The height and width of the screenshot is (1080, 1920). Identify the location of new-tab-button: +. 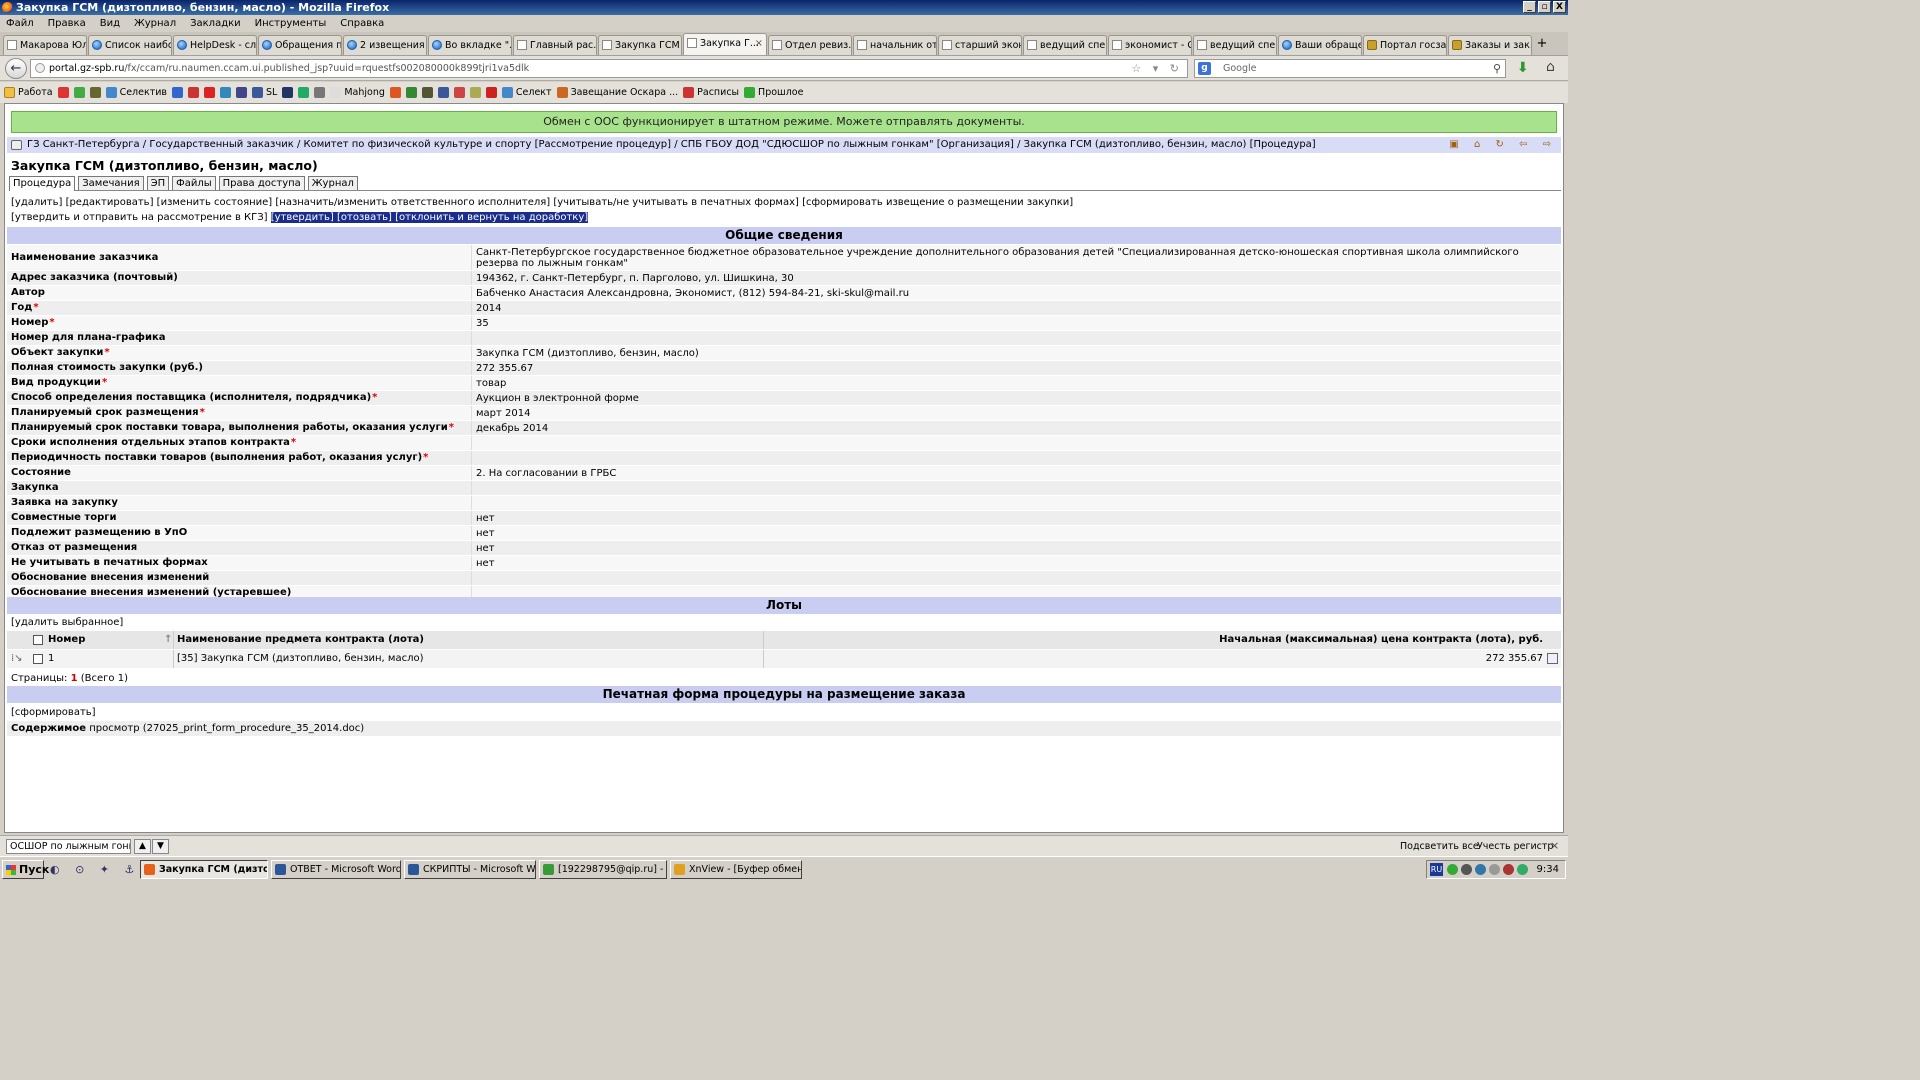
(1542, 45).